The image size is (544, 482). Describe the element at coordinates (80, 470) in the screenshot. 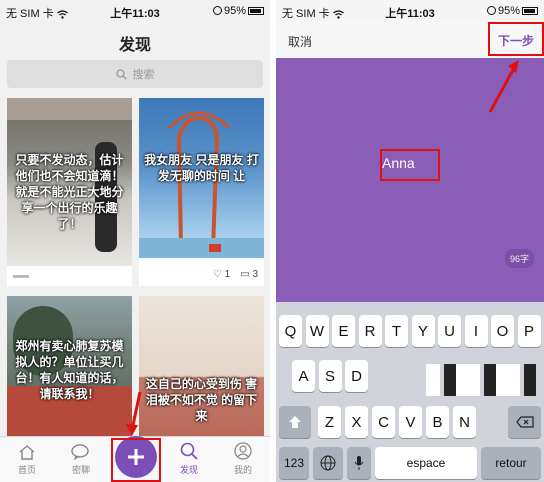

I see `tab-label: 密聊` at that location.